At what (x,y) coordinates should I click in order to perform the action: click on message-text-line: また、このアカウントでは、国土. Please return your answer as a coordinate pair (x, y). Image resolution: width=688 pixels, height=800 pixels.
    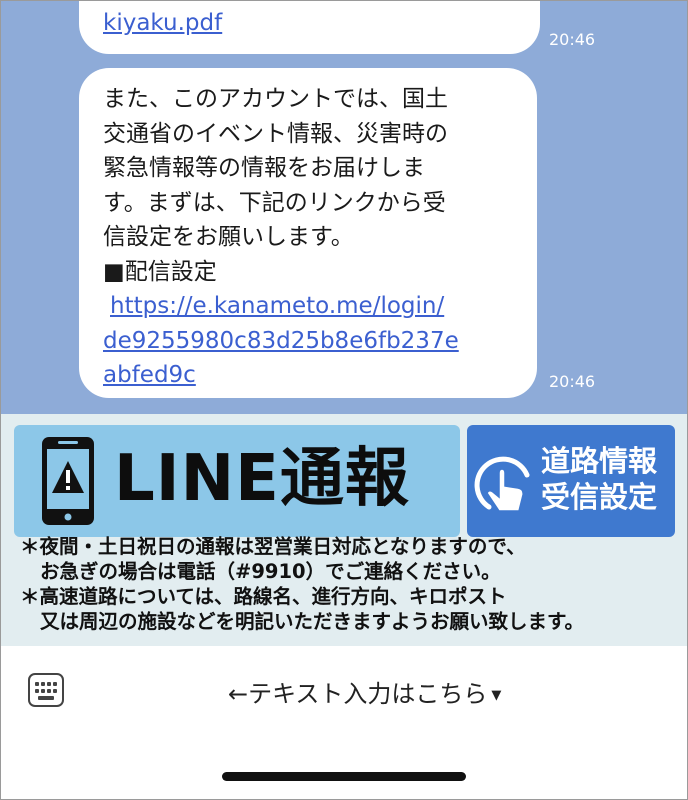
    Looking at the image, I should click on (275, 99).